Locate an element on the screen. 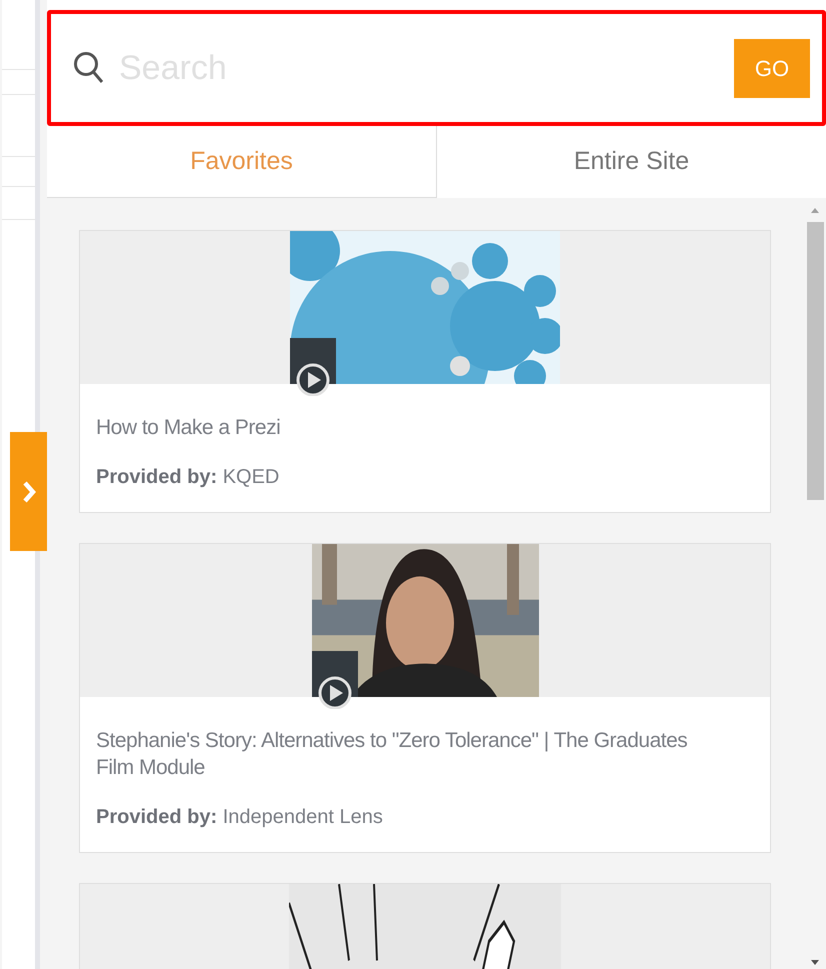 Image resolution: width=826 pixels, height=969 pixels. video-title: How to Make a Prezi is located at coordinates (425, 427).